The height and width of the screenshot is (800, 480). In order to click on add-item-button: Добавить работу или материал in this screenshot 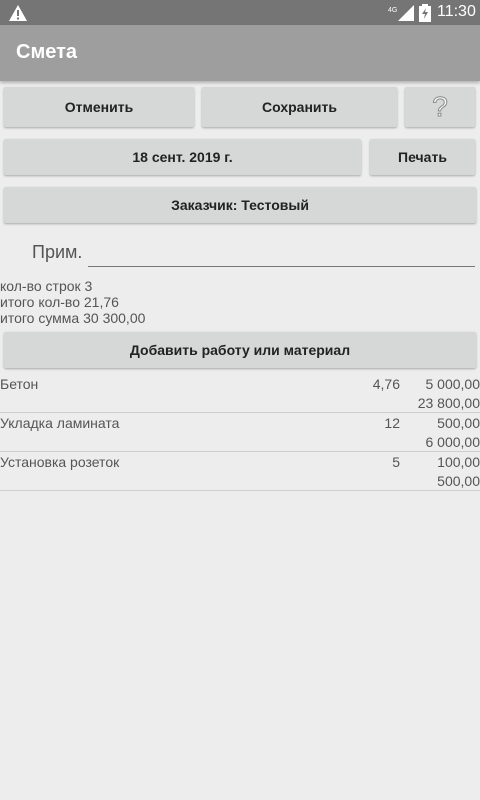, I will do `click(240, 350)`.